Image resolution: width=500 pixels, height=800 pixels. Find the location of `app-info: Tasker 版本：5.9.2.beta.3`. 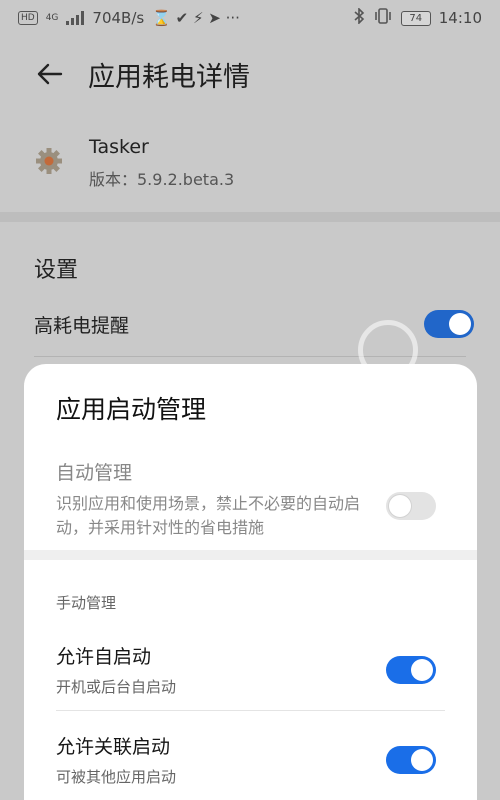

app-info: Tasker 版本：5.9.2.beta.3 is located at coordinates (250, 163).